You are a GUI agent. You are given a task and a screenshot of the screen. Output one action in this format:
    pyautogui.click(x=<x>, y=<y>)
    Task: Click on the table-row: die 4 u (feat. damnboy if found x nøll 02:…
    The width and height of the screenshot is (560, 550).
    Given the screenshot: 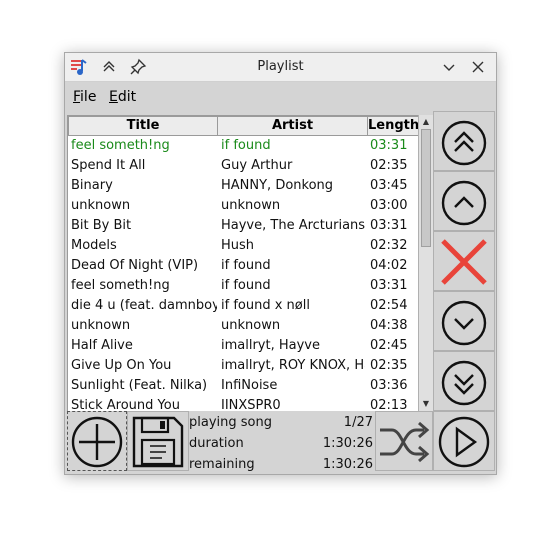 What is the action you would take?
    pyautogui.click(x=250, y=306)
    